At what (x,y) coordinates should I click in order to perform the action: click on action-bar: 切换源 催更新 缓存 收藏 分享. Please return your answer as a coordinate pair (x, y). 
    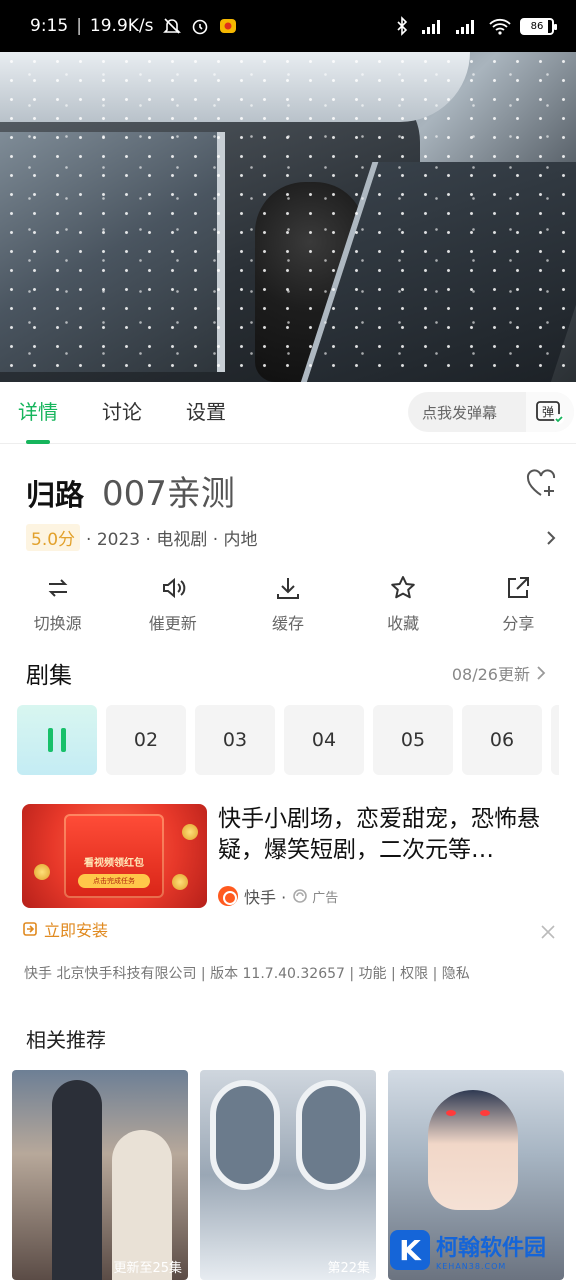
    Looking at the image, I should click on (288, 607).